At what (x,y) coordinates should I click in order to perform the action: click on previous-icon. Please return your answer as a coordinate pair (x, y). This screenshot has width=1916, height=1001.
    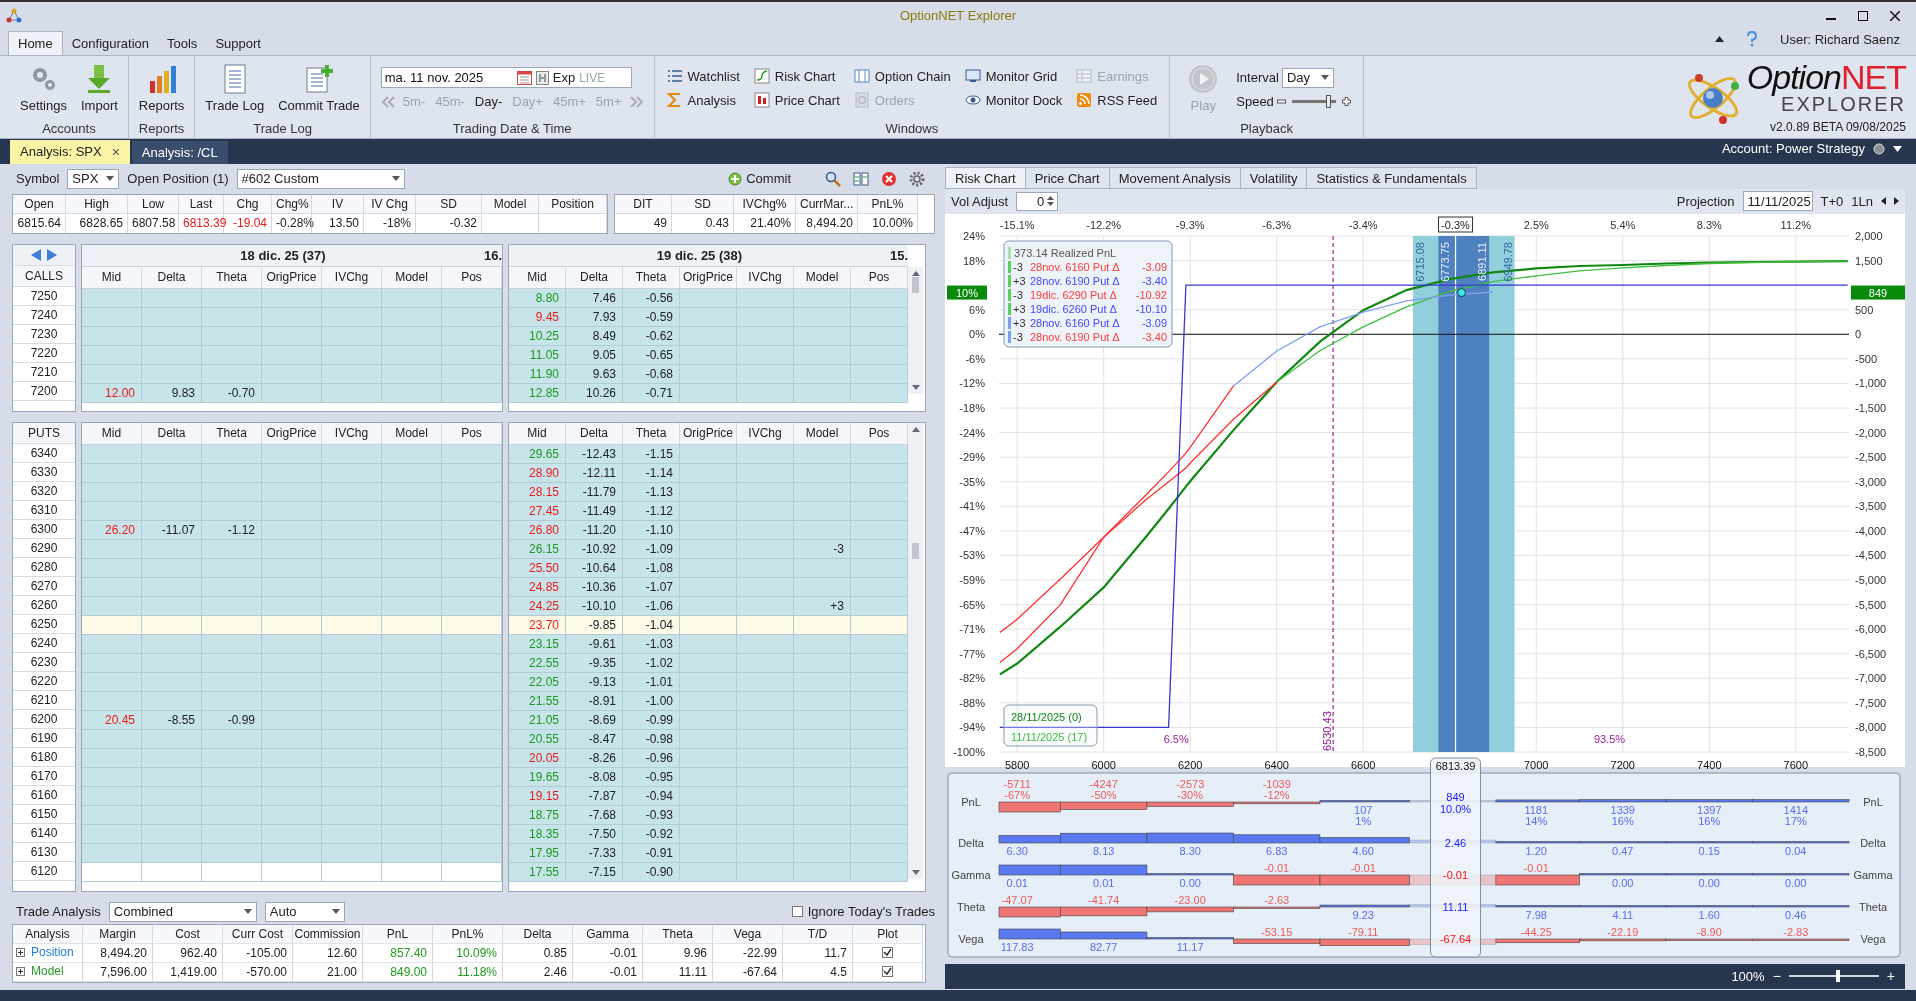
    Looking at the image, I should click on (1883, 201).